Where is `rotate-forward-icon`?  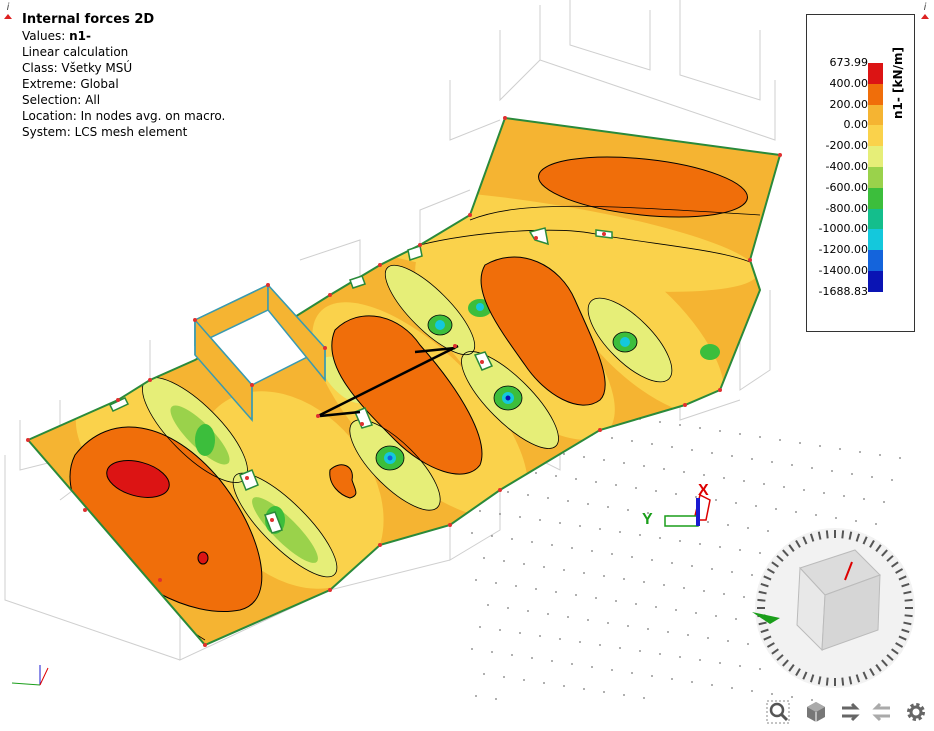 rotate-forward-icon is located at coordinates (882, 712).